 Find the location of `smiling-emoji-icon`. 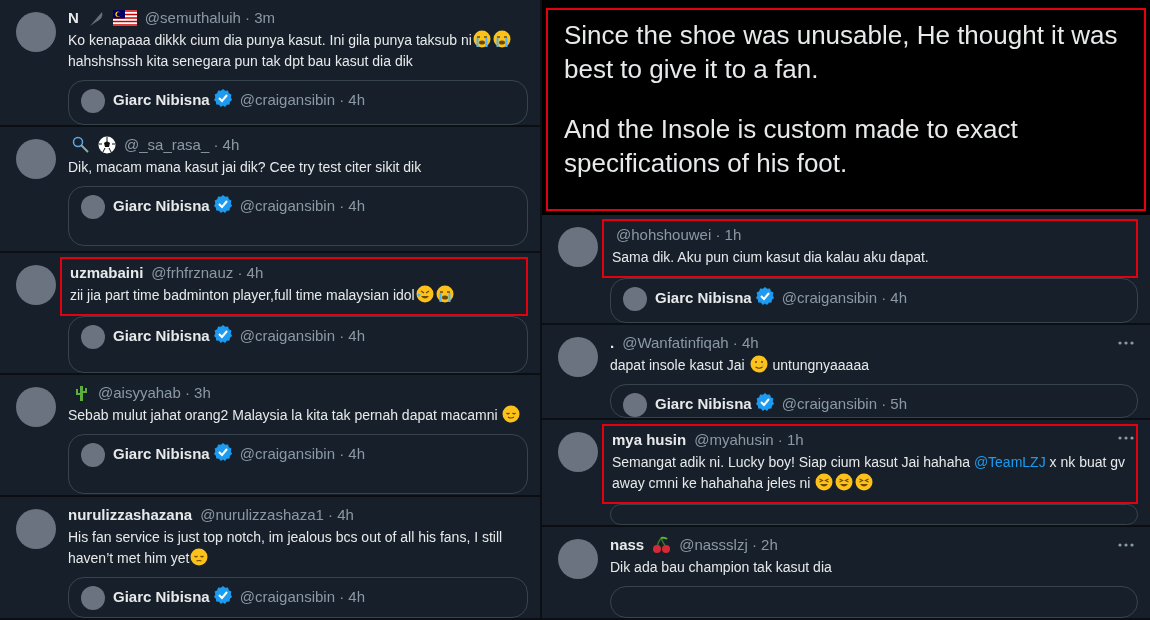

smiling-emoji-icon is located at coordinates (511, 414).